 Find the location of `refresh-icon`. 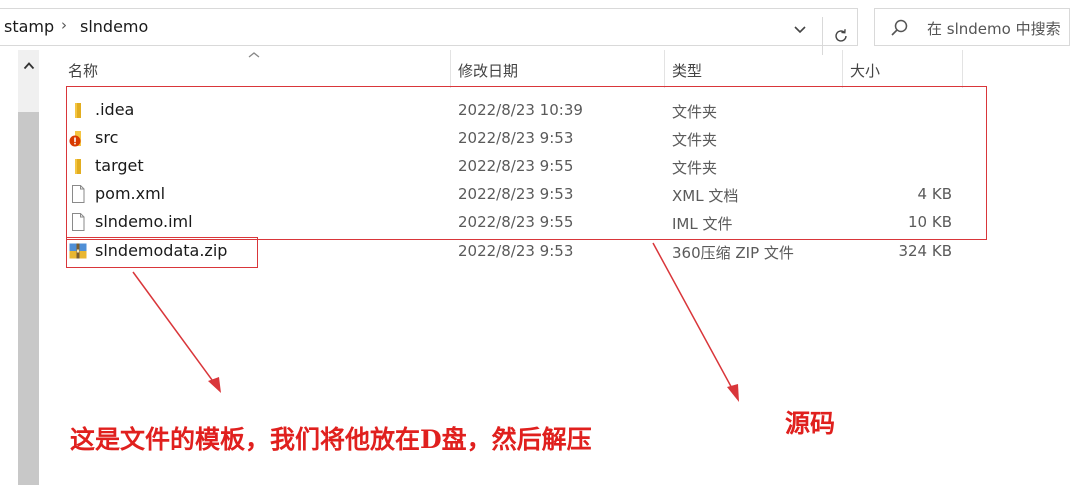

refresh-icon is located at coordinates (840, 35).